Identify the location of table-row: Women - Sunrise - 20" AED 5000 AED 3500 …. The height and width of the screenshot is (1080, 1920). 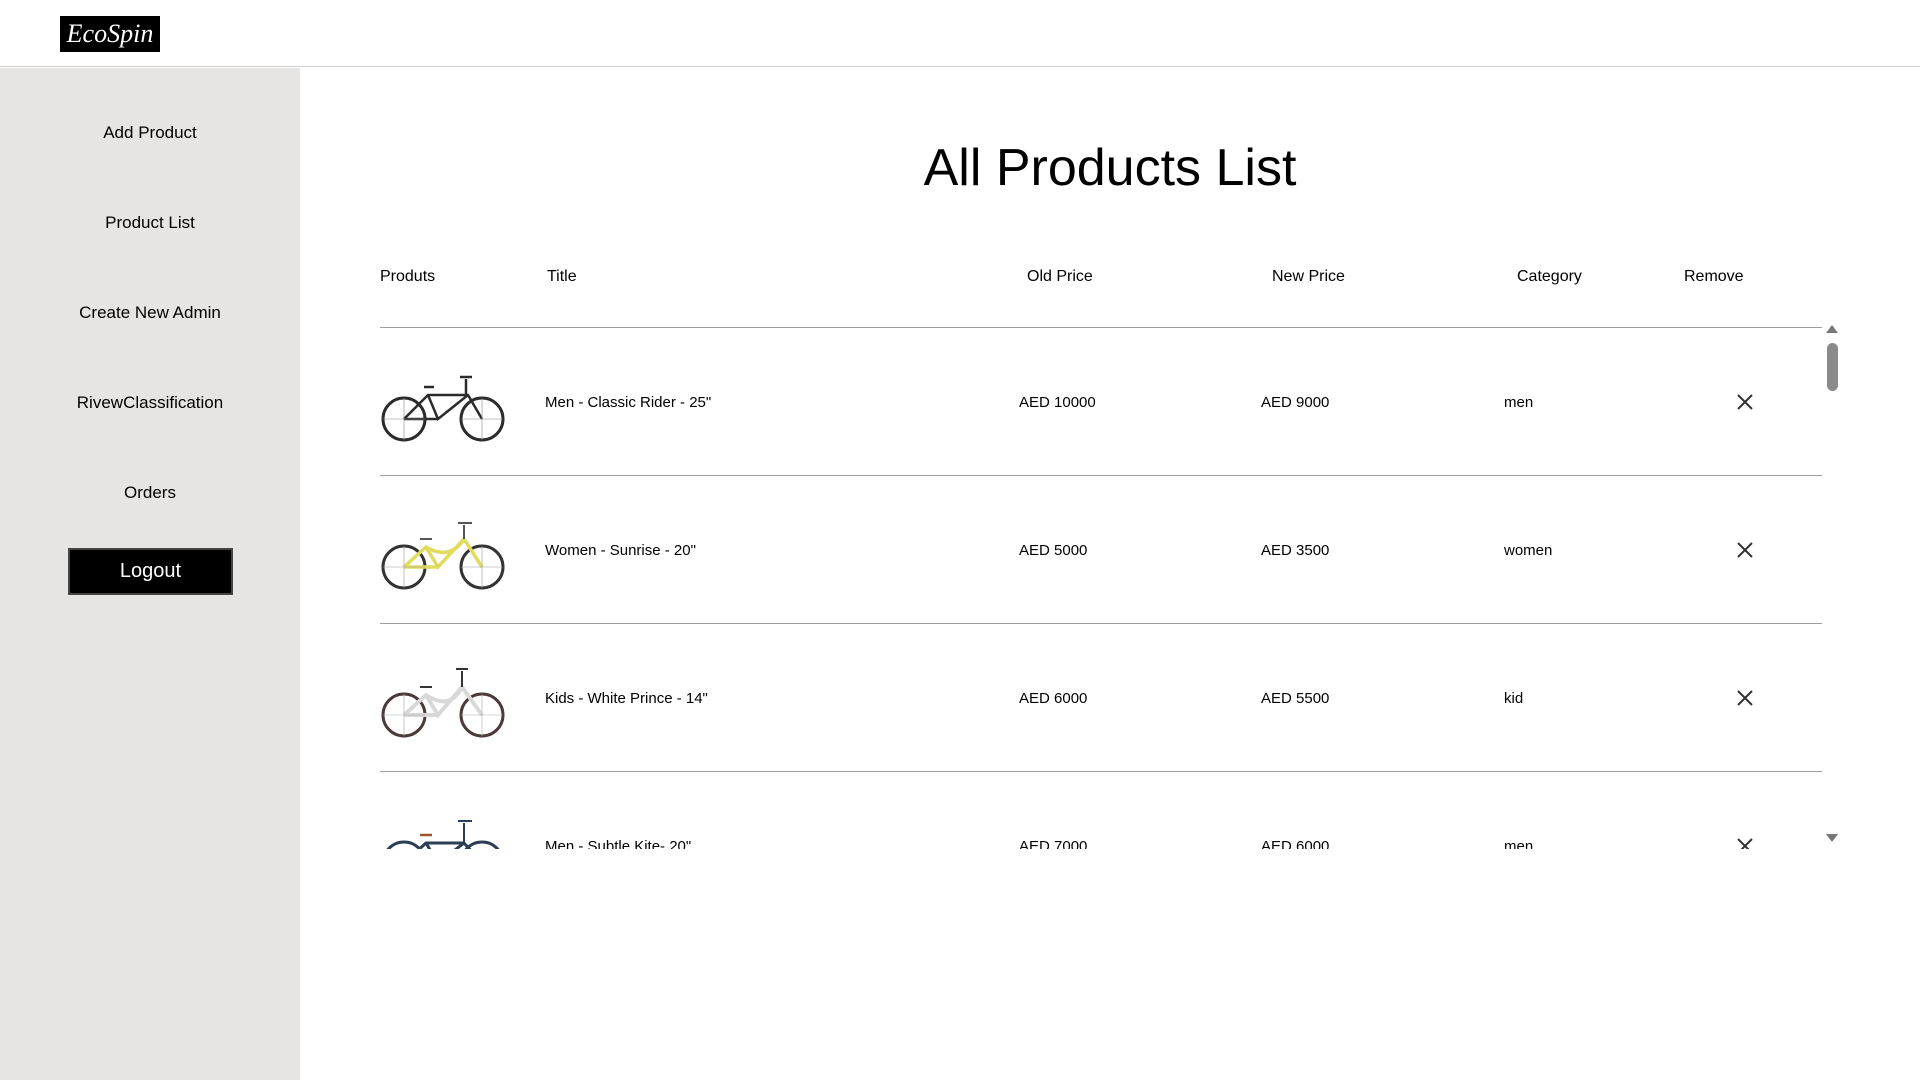
(1101, 549).